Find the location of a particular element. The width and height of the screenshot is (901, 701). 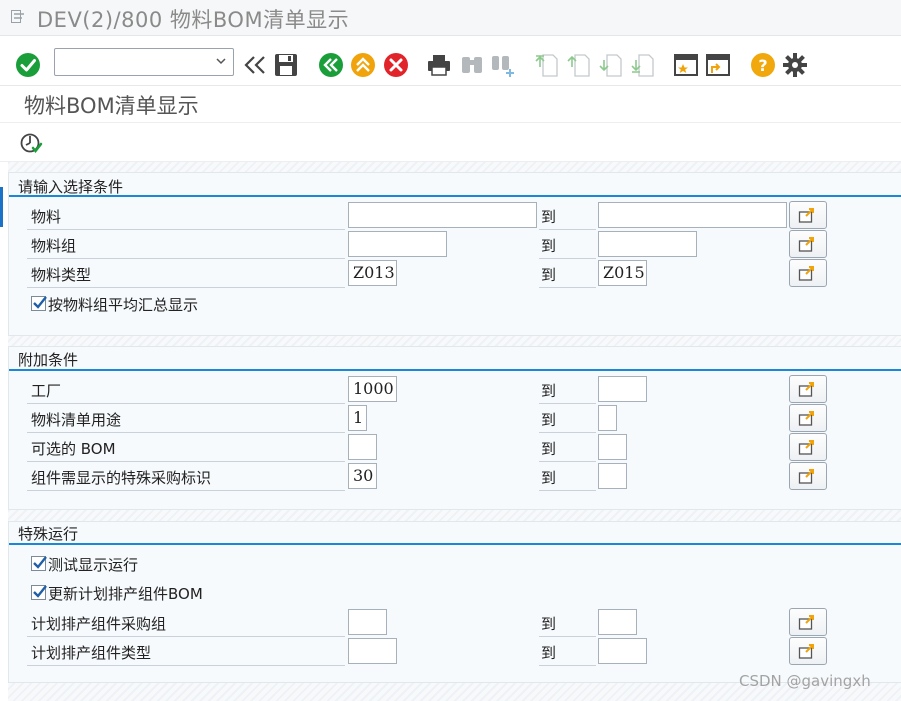

watermark: CSDN @gavingxh is located at coordinates (805, 681).